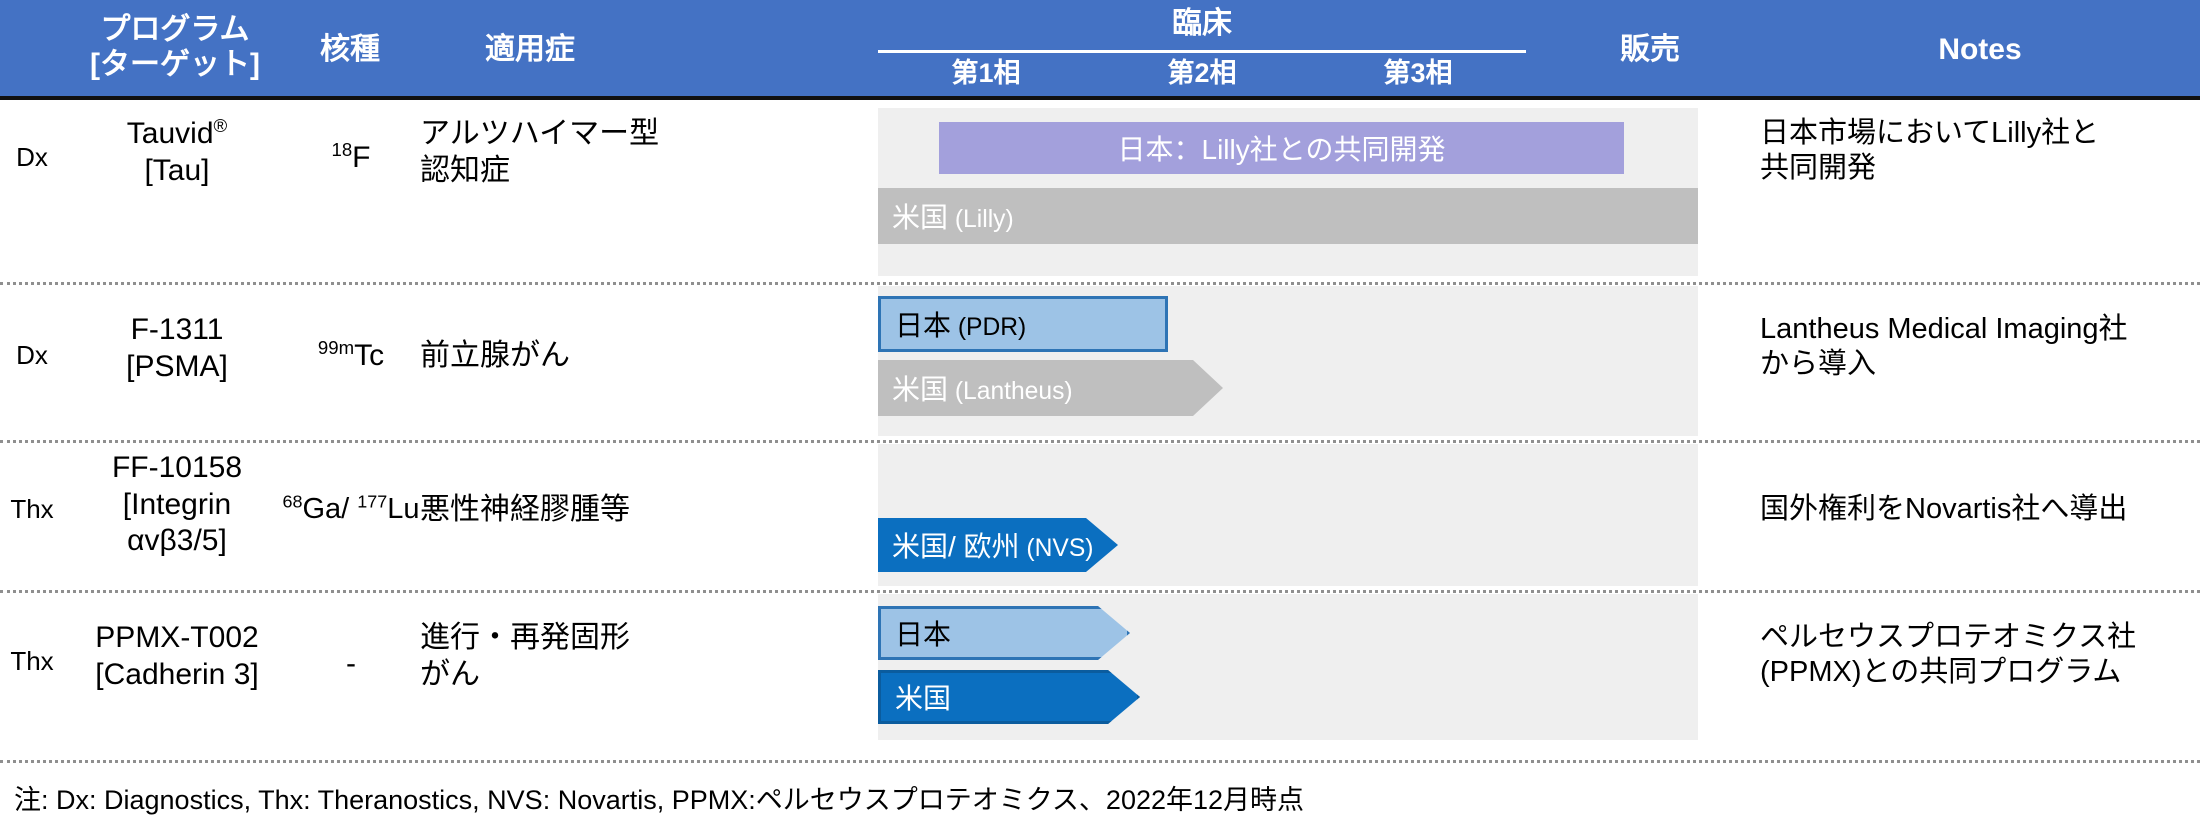 This screenshot has width=2200, height=822. Describe the element at coordinates (177, 348) in the screenshot. I see `row-program: F-1311 [PSMA]` at that location.